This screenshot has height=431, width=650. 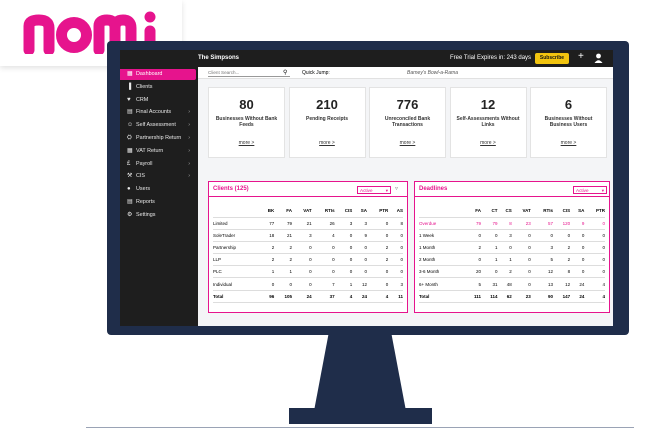 What do you see at coordinates (577, 211) in the screenshot?
I see `column-header: SA` at bounding box center [577, 211].